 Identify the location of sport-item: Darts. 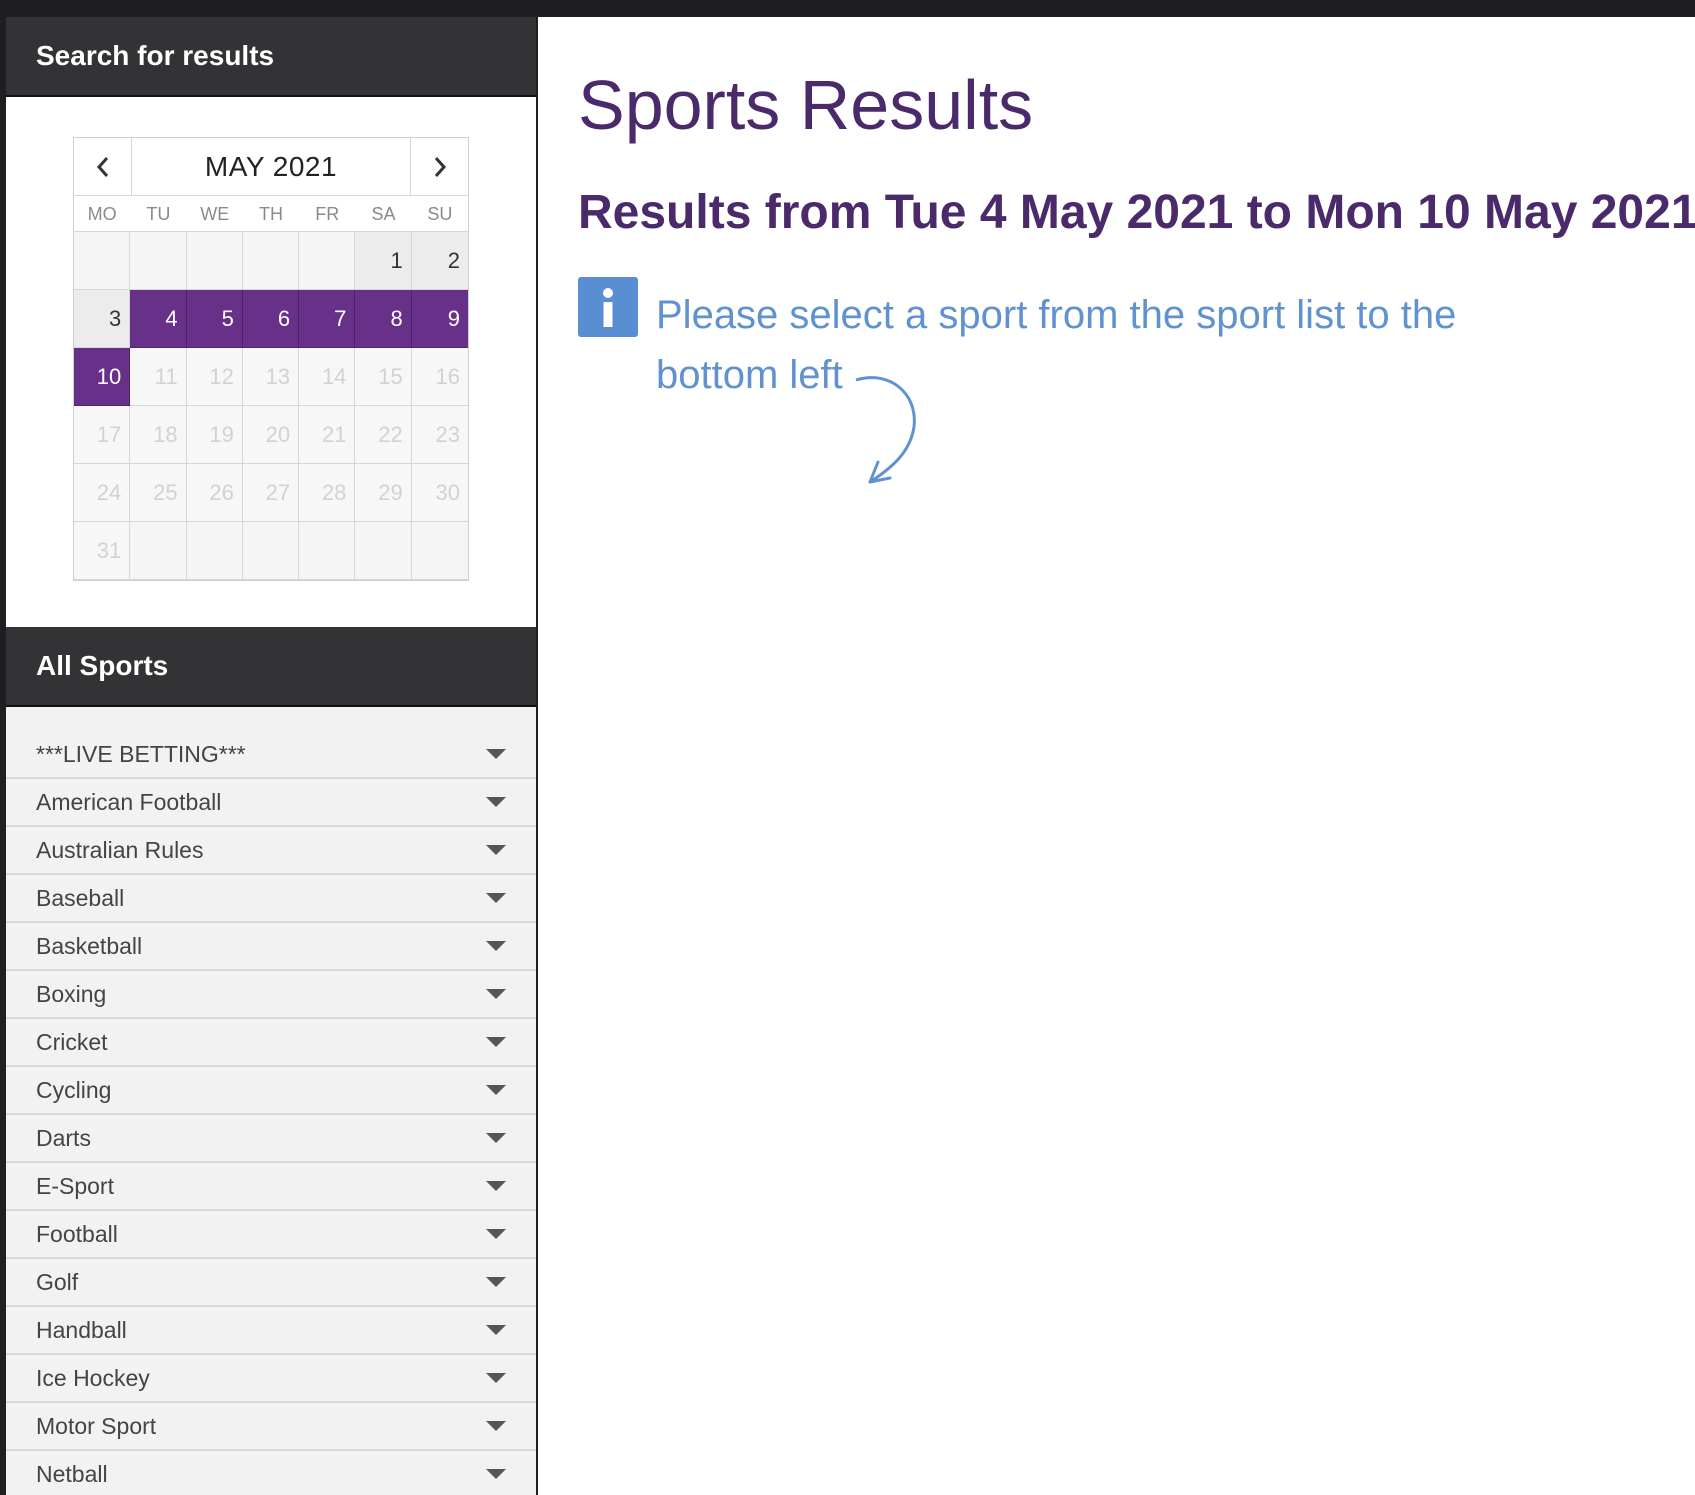
(271, 1139).